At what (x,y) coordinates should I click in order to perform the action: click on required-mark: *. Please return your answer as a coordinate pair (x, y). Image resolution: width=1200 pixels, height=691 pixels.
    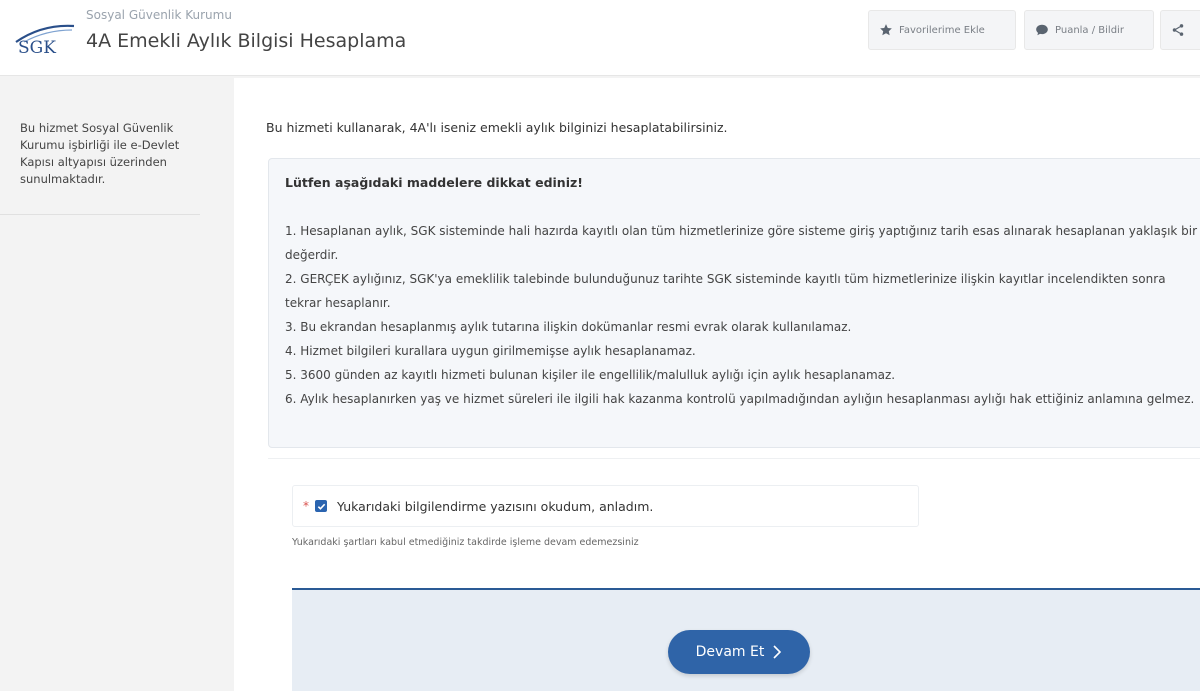
    Looking at the image, I should click on (306, 506).